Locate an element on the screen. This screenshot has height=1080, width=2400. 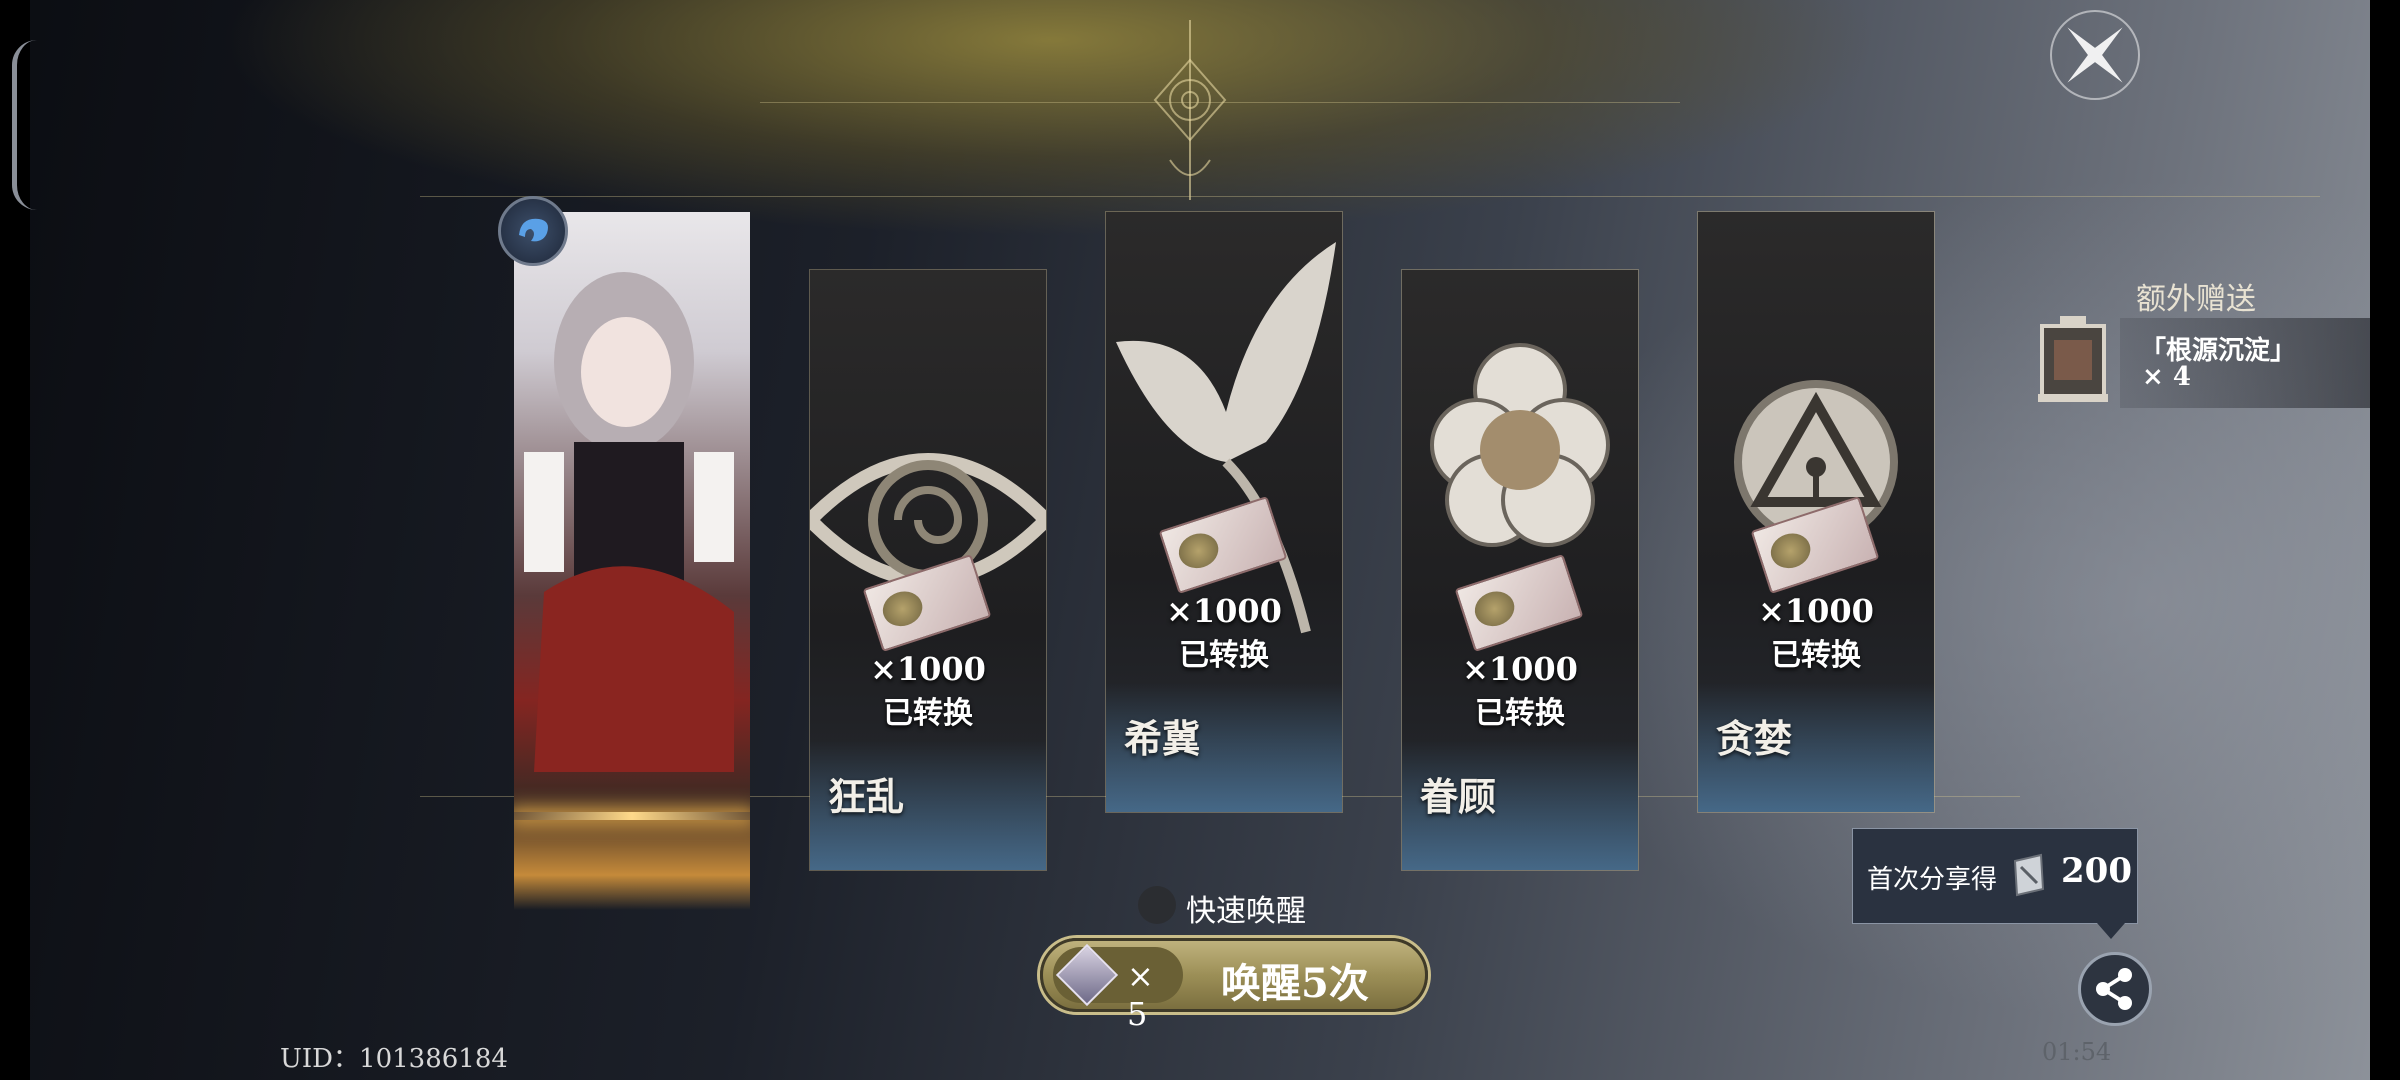
share-label: 首次分享得 is located at coordinates (1932, 880).